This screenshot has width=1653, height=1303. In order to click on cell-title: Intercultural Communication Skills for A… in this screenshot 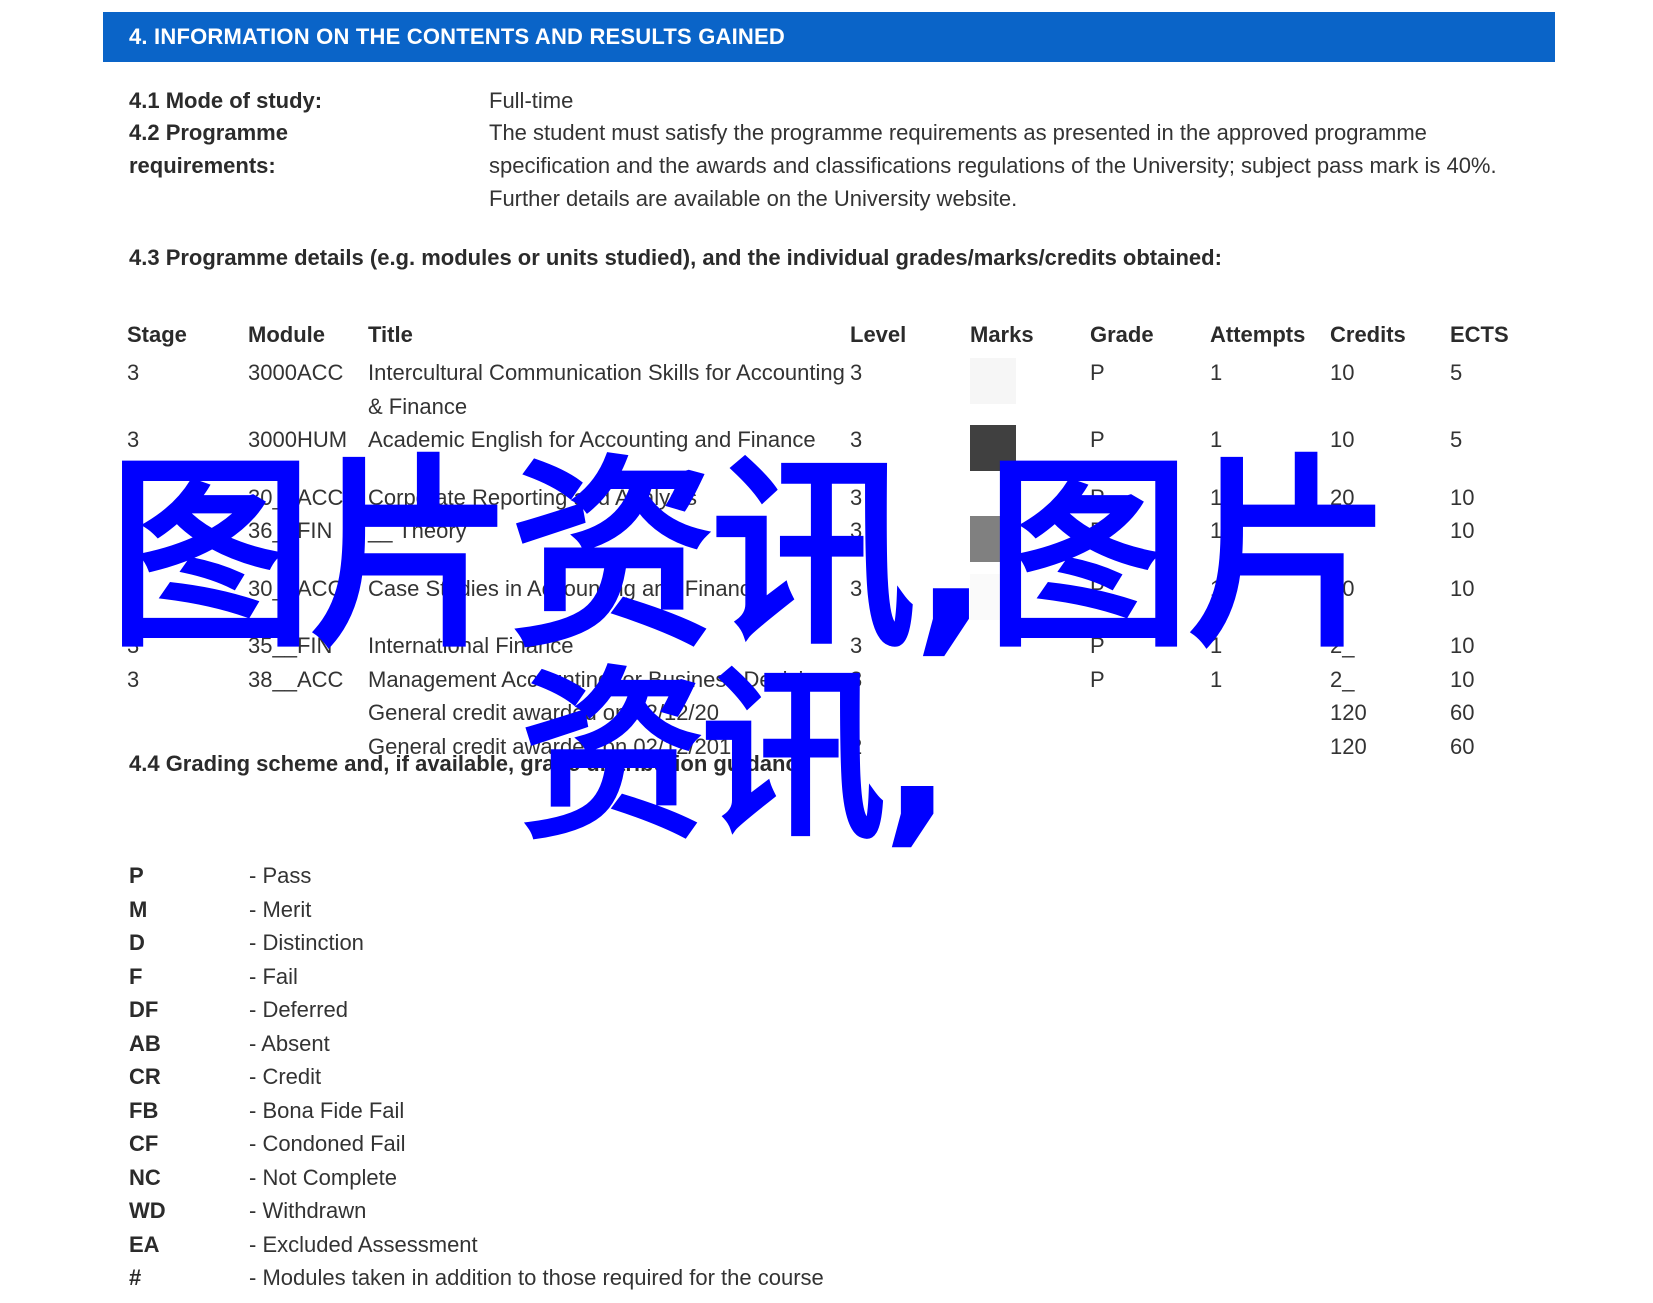, I will do `click(606, 389)`.